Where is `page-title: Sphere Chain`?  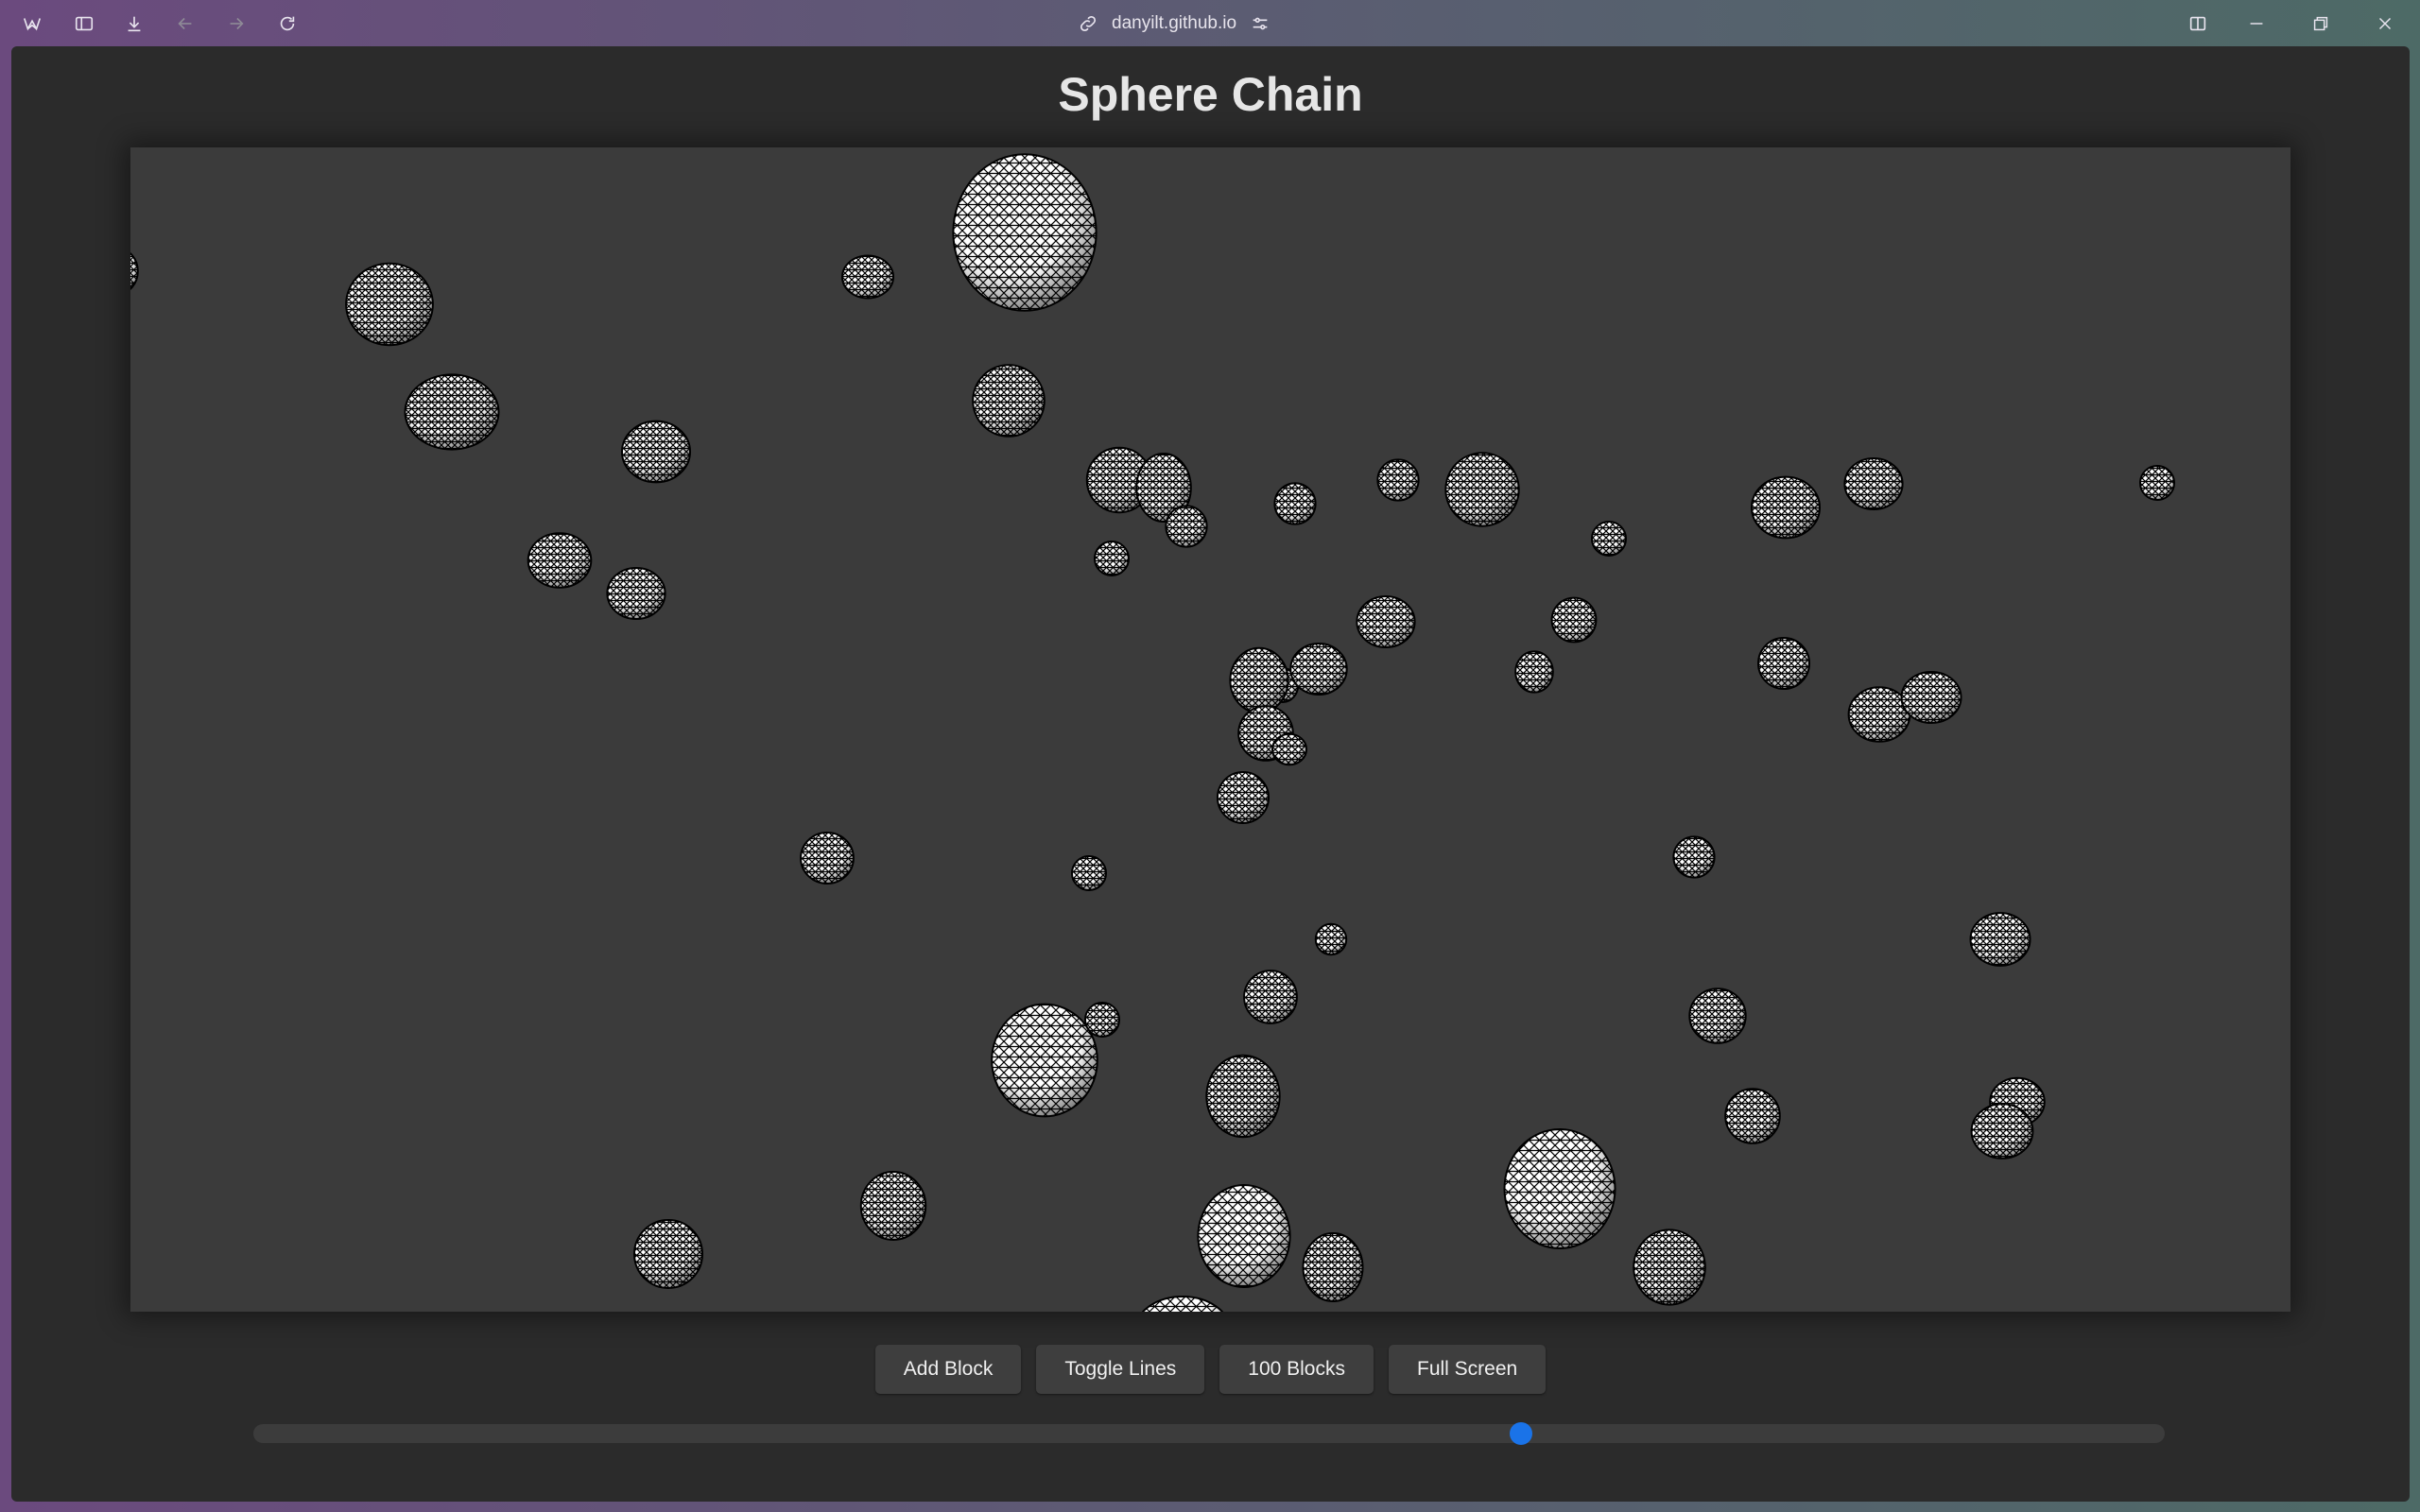 page-title: Sphere Chain is located at coordinates (1210, 94).